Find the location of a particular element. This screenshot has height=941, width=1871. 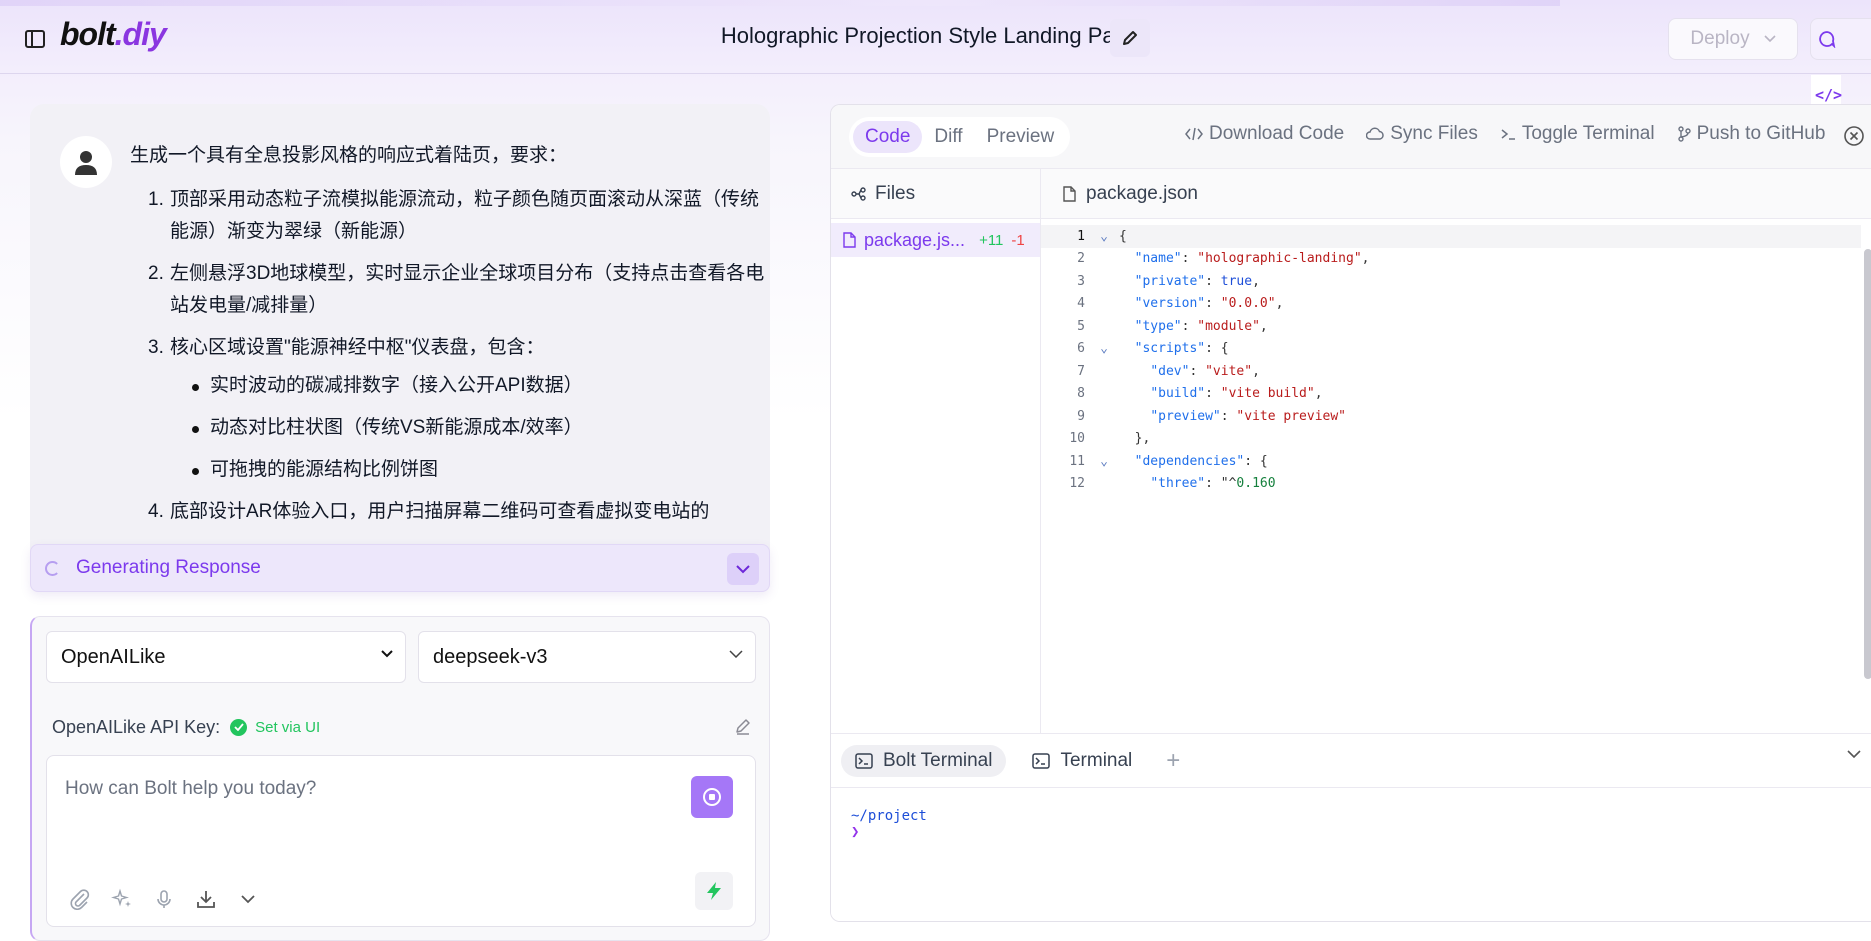

tab-preview: Preview is located at coordinates (1021, 137).